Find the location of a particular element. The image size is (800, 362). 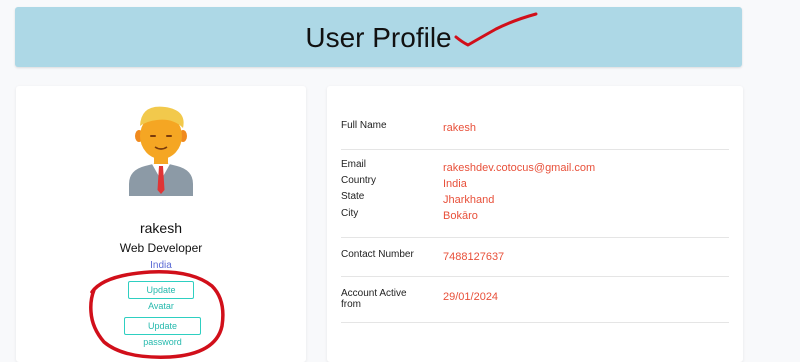

contact-number-label: Contact Number is located at coordinates (377, 254).